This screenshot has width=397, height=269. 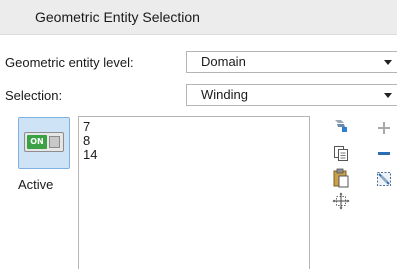 What do you see at coordinates (54, 142) in the screenshot?
I see `toggle-knob` at bounding box center [54, 142].